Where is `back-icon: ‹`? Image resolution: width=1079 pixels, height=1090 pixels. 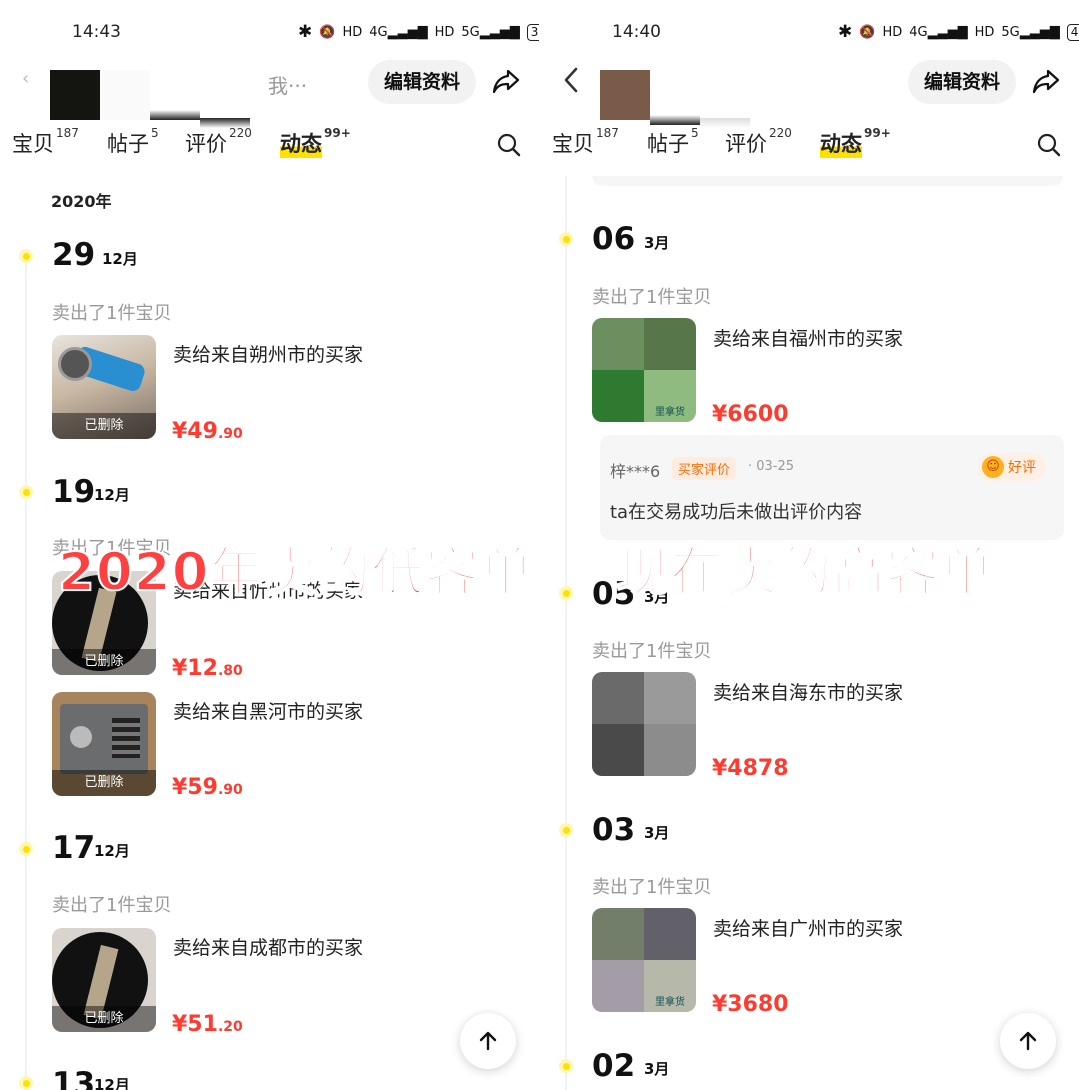
back-icon: ‹ is located at coordinates (25, 78).